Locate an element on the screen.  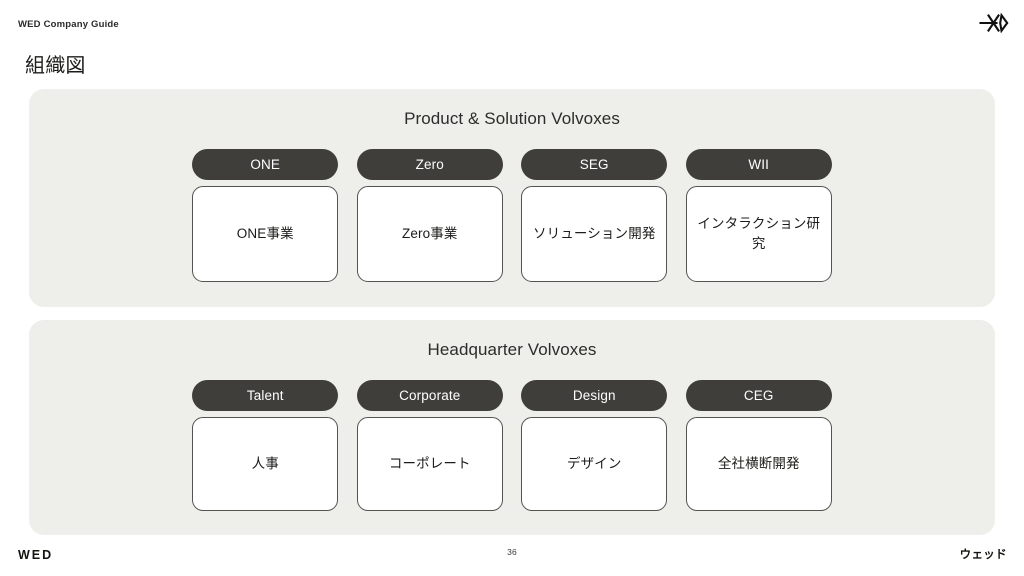
wed-arrow-diamond-logo-icon is located at coordinates (994, 23).